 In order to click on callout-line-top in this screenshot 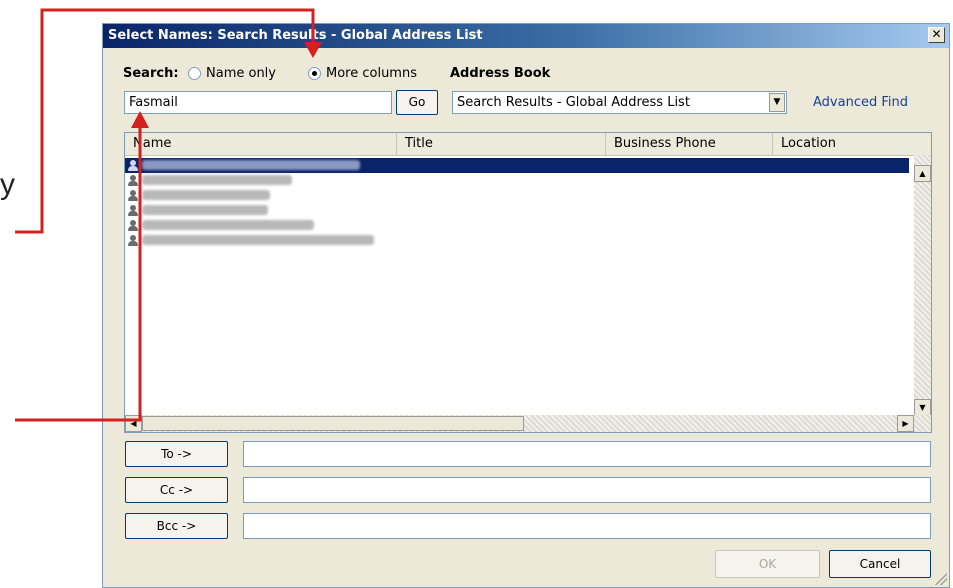, I will do `click(165, 121)`.